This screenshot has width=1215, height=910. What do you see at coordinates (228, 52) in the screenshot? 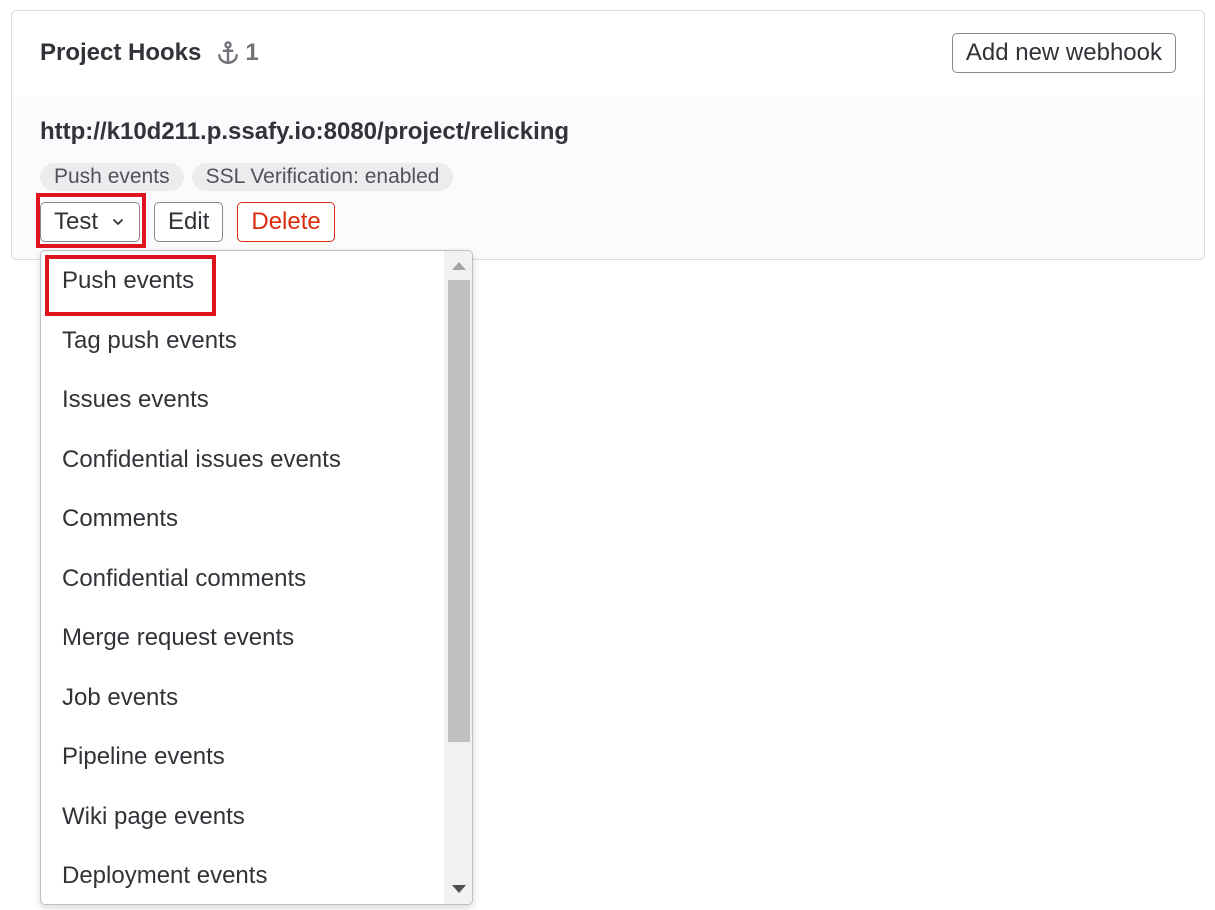
I see `anchor-icon` at bounding box center [228, 52].